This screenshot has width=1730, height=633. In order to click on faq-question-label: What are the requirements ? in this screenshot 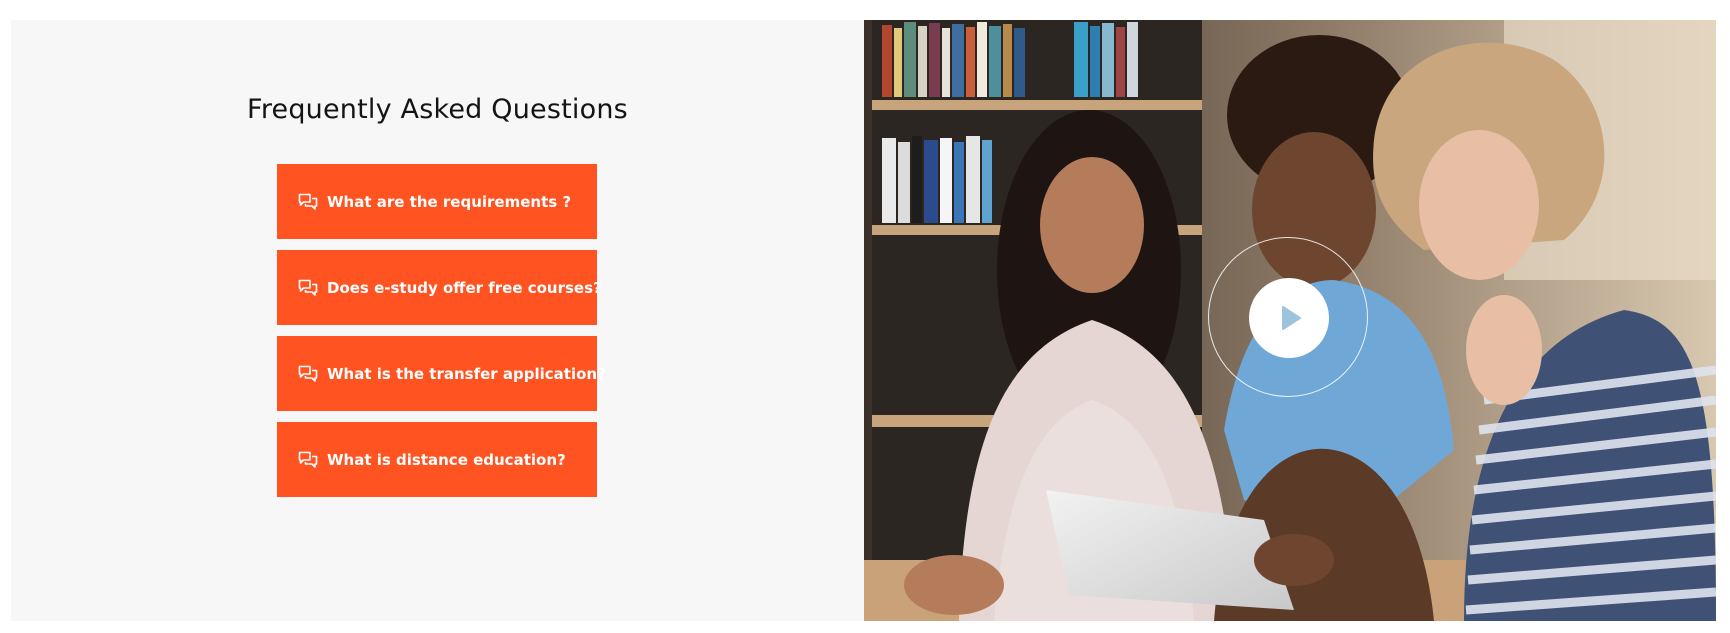, I will do `click(449, 201)`.